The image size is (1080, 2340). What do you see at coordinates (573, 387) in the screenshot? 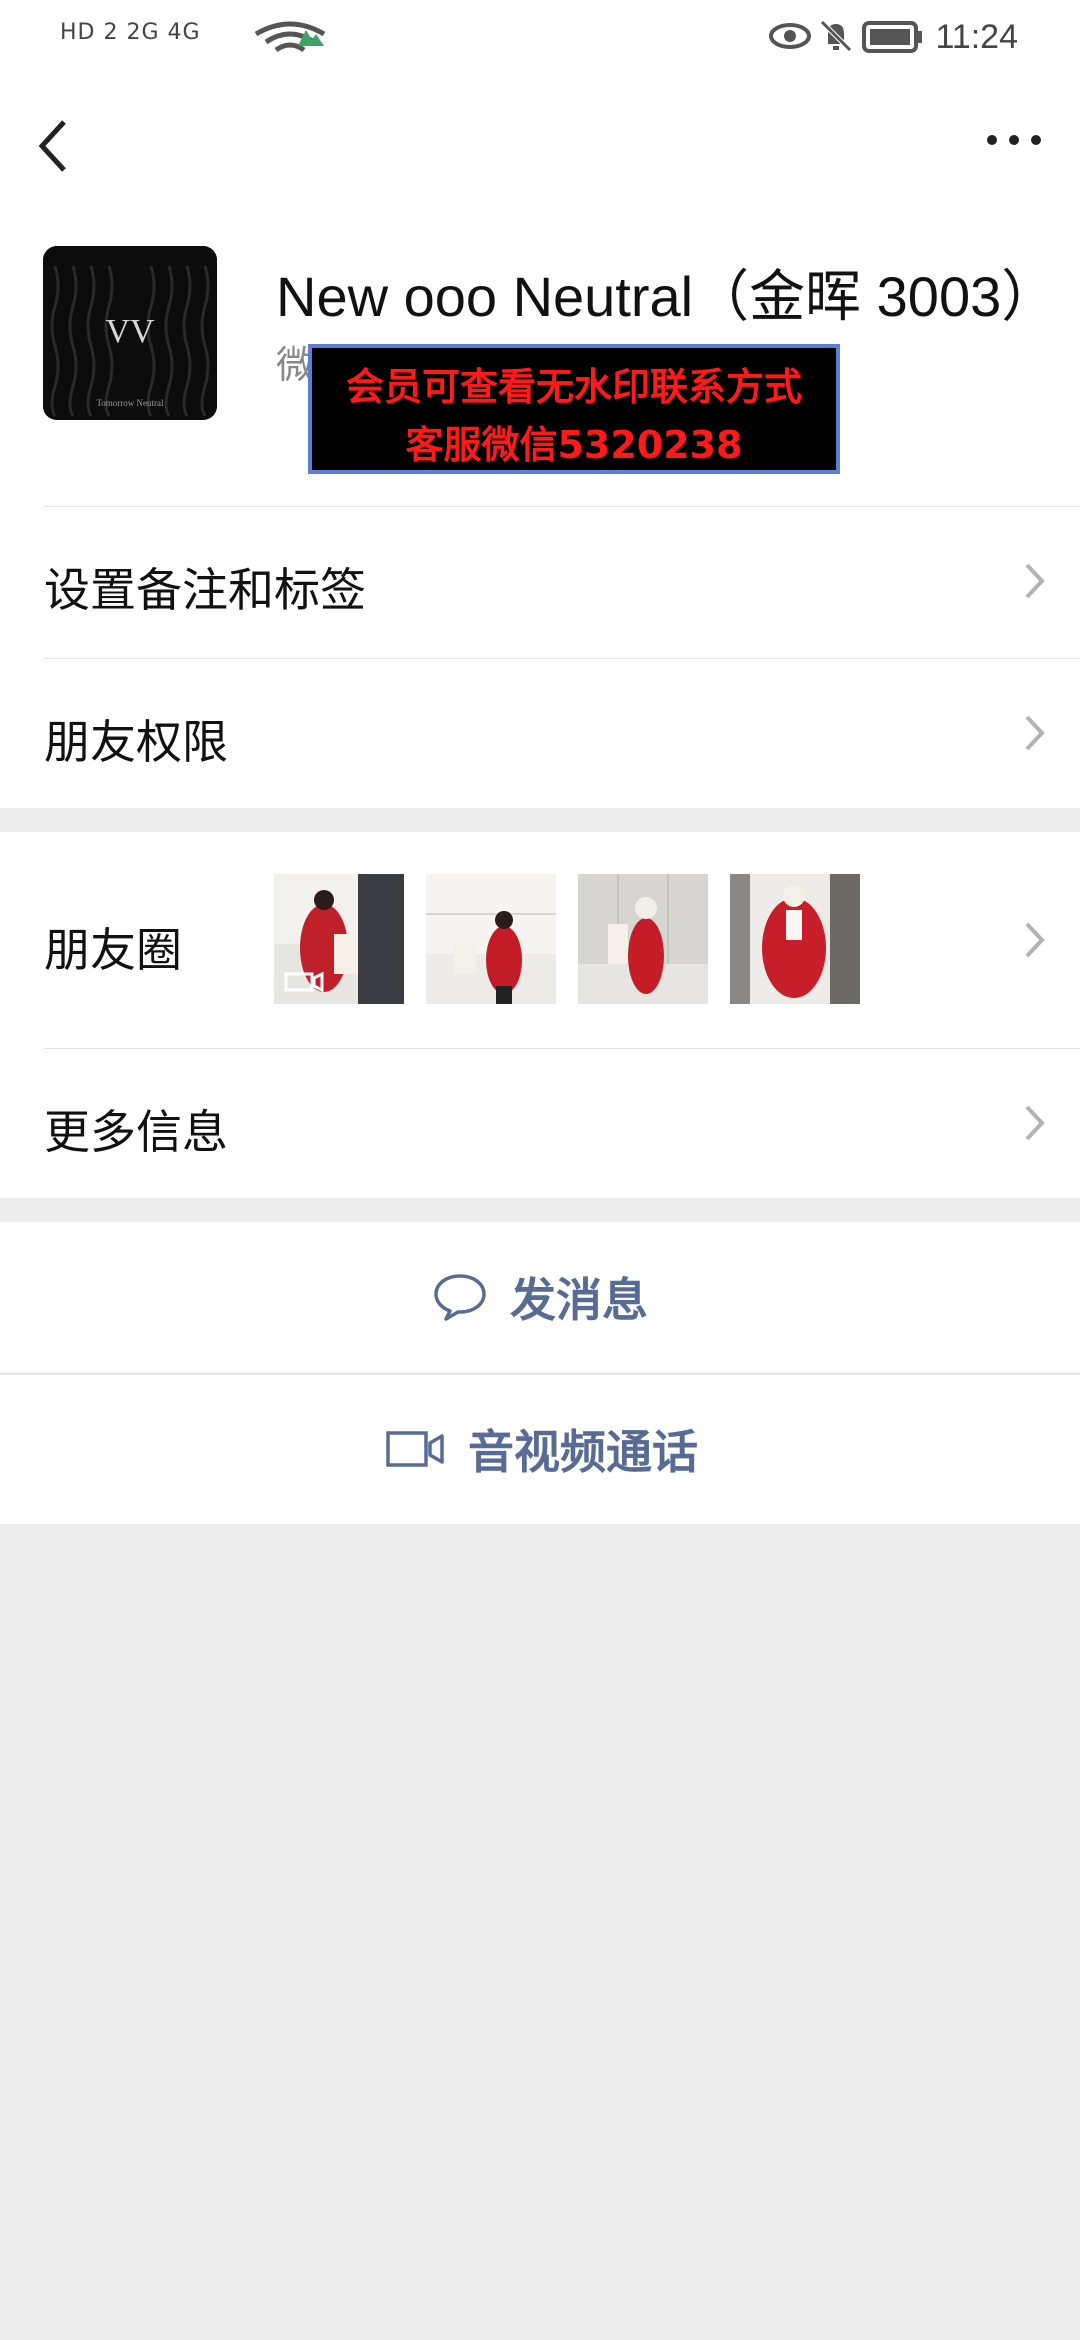
I see `watermark-line-1: 会员可查看无水印联系方式` at bounding box center [573, 387].